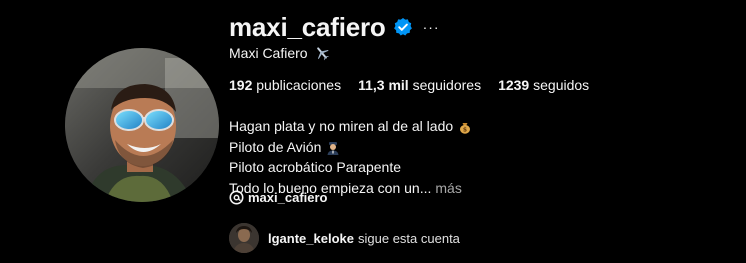 The width and height of the screenshot is (746, 263). I want to click on pilot-emoji-icon, so click(333, 147).